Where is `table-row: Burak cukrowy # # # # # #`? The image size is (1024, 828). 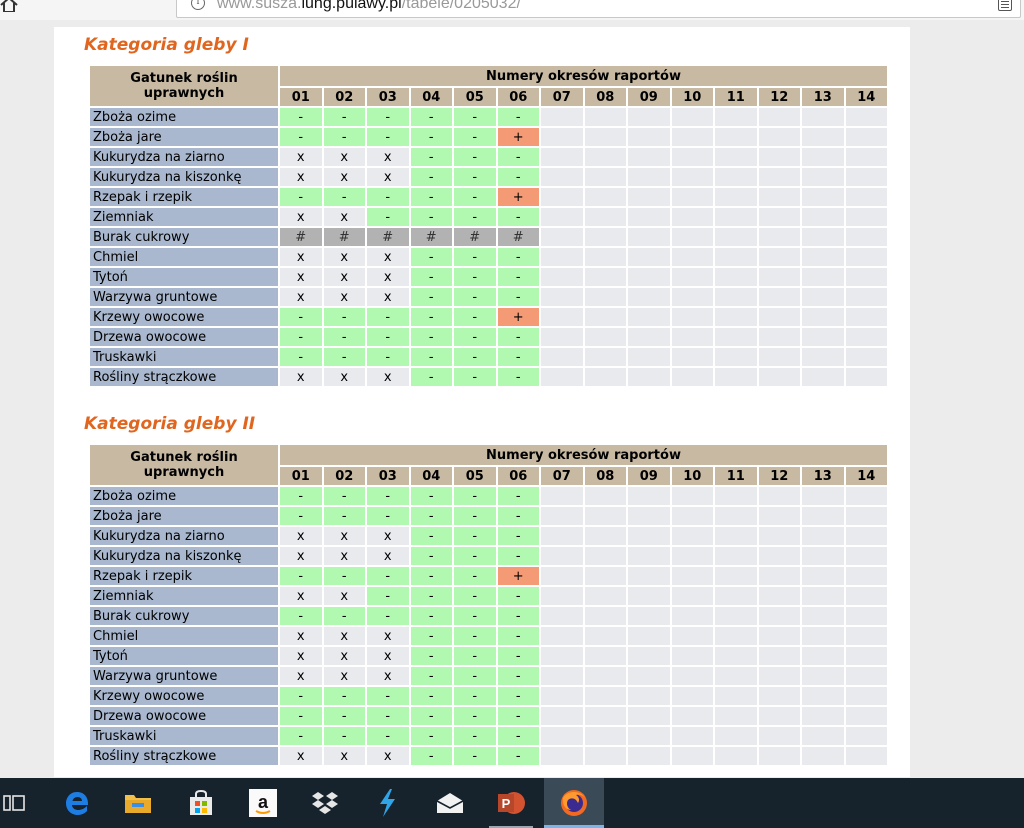
table-row: Burak cukrowy # # # # # # is located at coordinates (488, 237).